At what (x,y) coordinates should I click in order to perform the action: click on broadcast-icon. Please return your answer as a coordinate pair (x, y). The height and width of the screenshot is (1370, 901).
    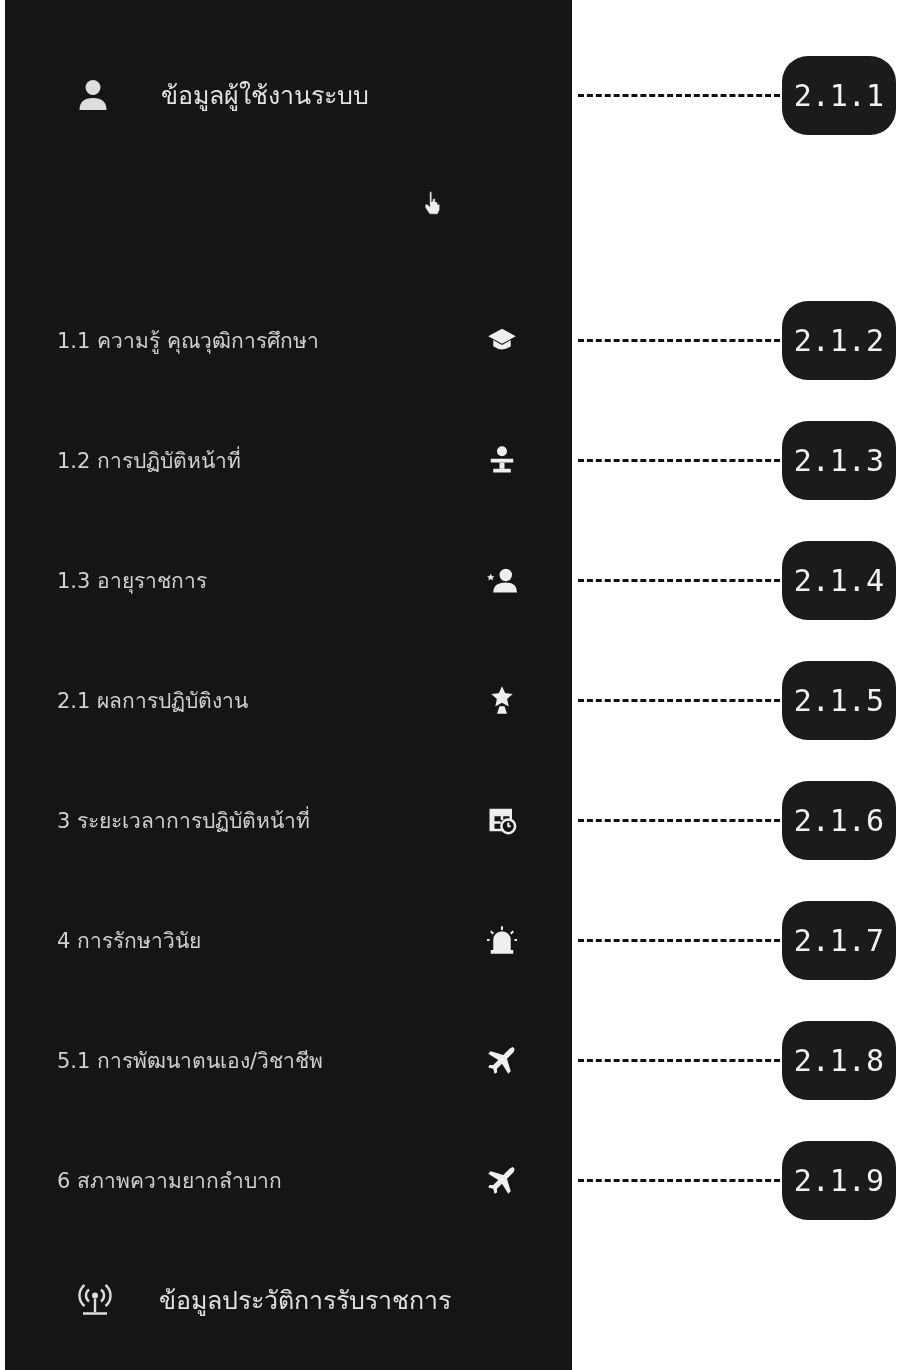
    Looking at the image, I should click on (95, 1300).